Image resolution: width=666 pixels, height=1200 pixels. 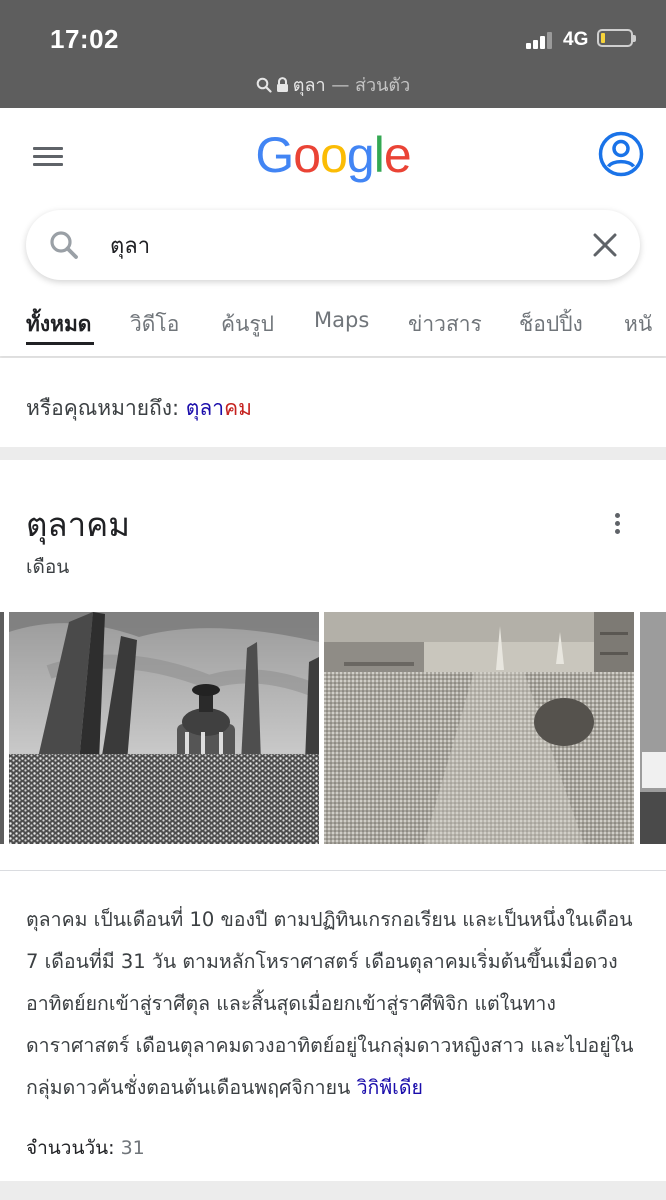 What do you see at coordinates (605, 245) in the screenshot?
I see `close-icon` at bounding box center [605, 245].